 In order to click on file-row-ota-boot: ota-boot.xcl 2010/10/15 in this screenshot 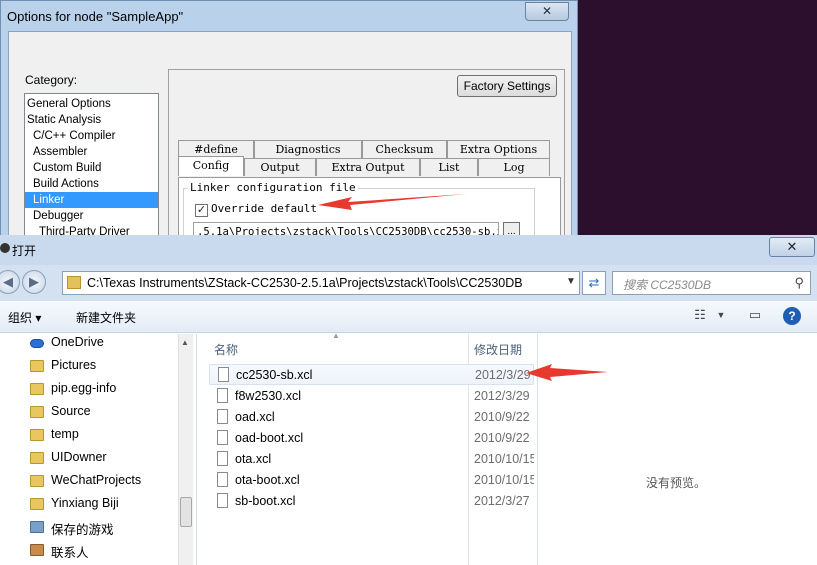, I will do `click(371, 480)`.